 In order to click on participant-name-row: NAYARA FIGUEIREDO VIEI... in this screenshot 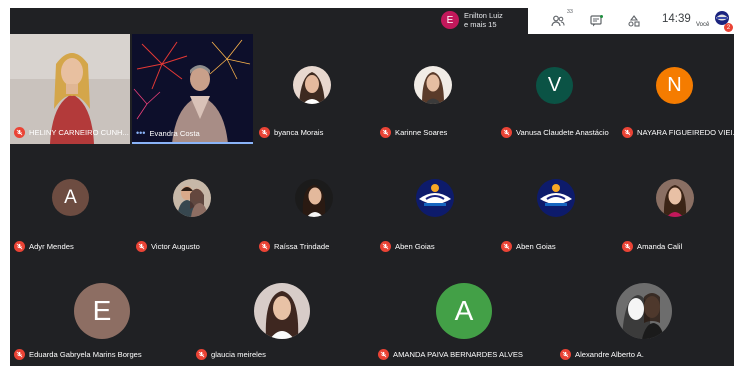, I will do `click(678, 132)`.